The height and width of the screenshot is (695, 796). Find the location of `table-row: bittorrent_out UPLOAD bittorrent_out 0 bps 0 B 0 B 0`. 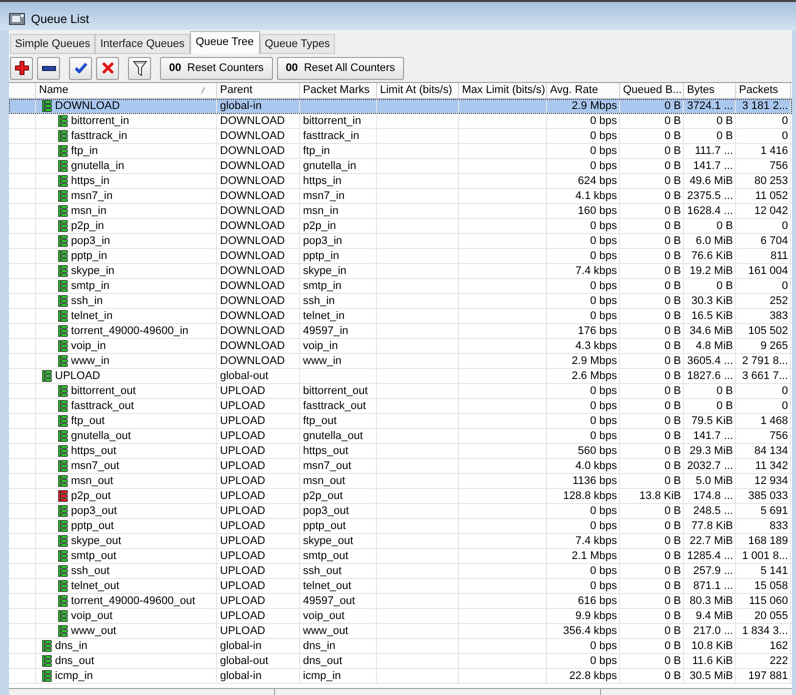

table-row: bittorrent_out UPLOAD bittorrent_out 0 bps 0 B 0 B 0 is located at coordinates (400, 391).